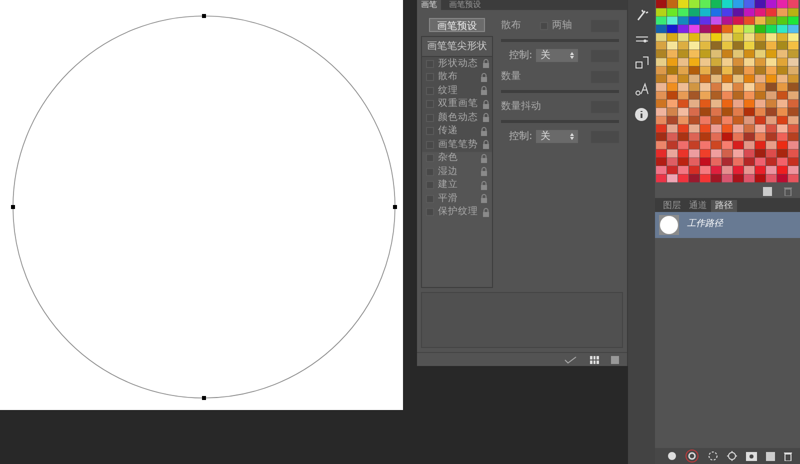 The width and height of the screenshot is (800, 464). I want to click on setting-label: 数量抖动, so click(521, 107).